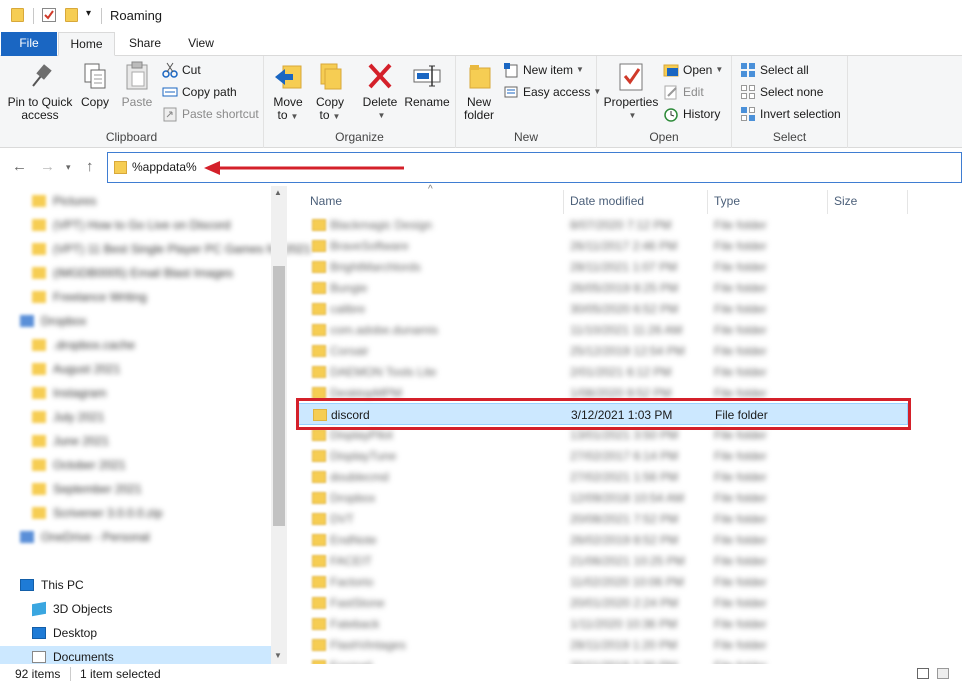 The image size is (962, 686). I want to click on cell-date: 28/11/2019 1:20 PM, so click(624, 645).